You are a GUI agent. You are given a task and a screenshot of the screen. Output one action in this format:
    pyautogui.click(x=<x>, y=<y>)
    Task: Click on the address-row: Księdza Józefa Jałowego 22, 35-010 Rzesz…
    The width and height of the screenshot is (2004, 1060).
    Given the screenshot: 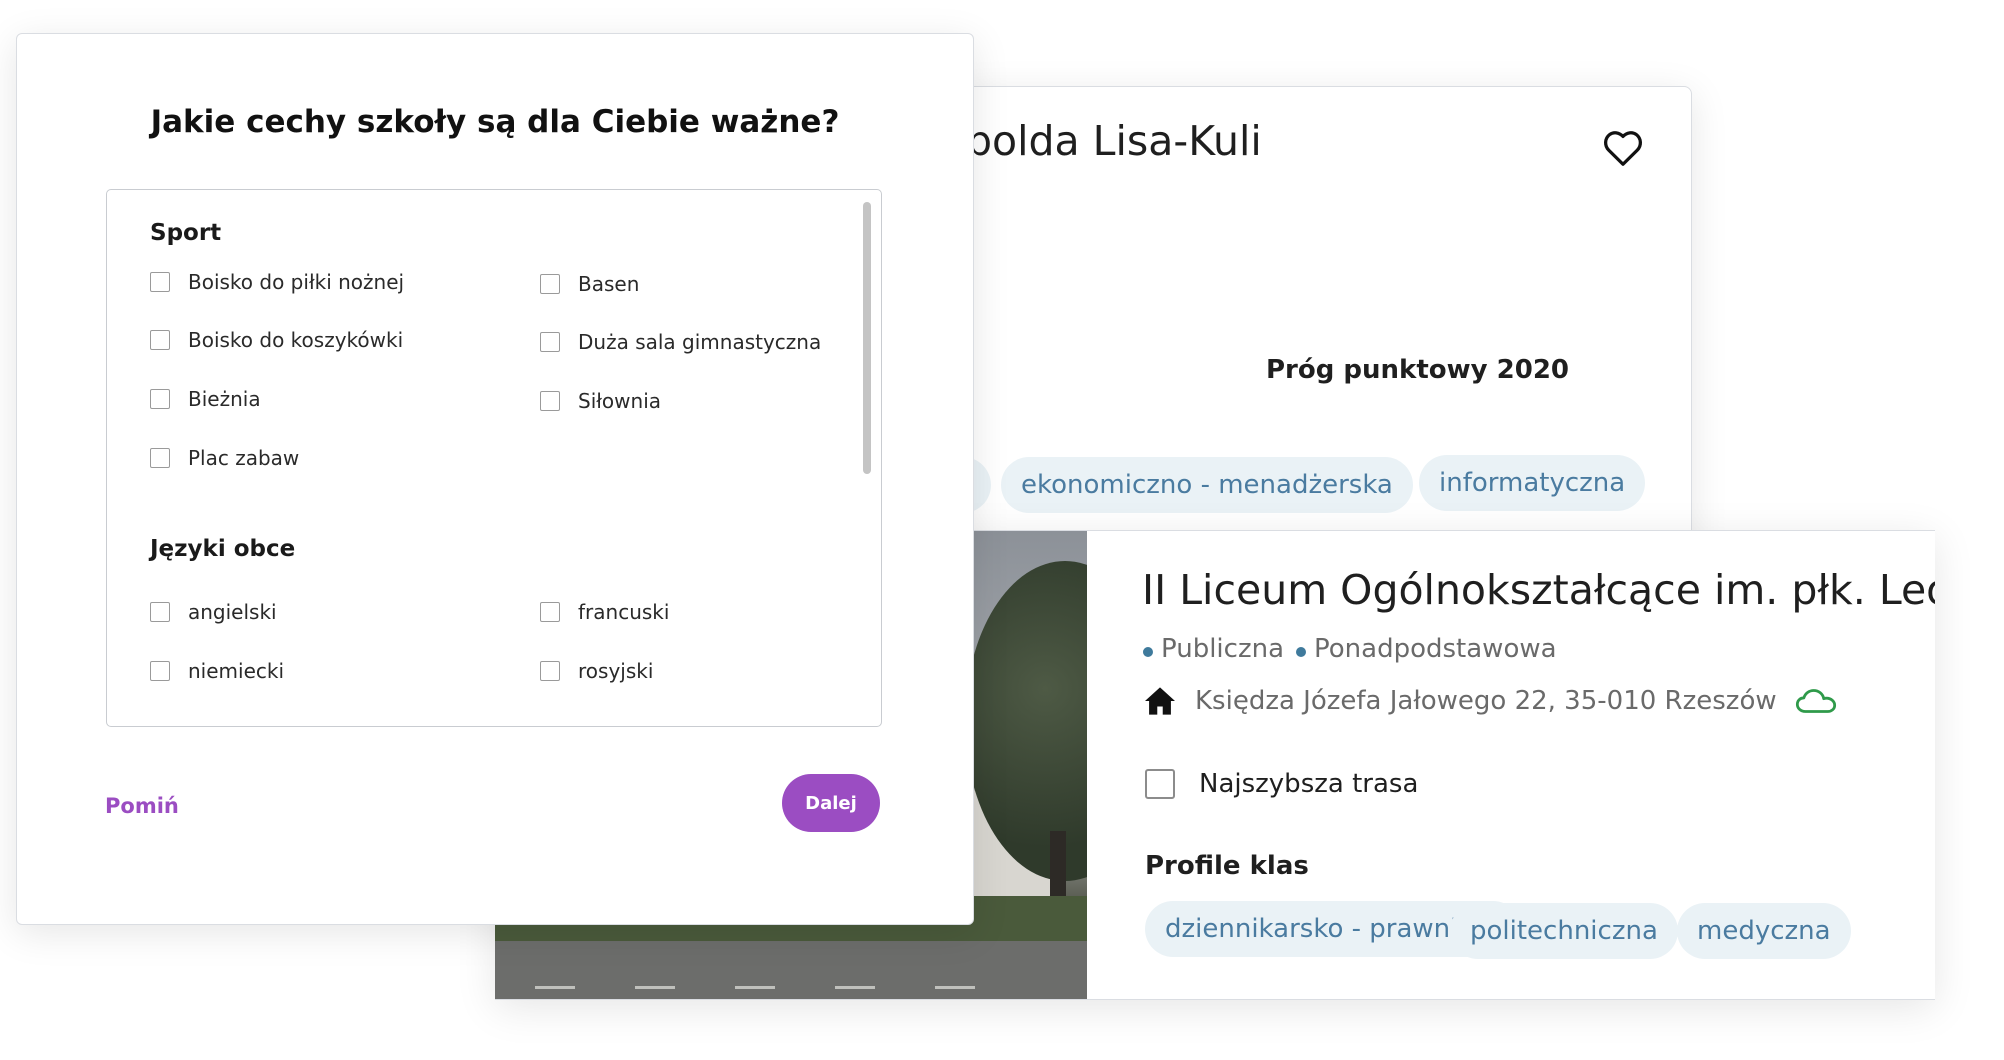 What is the action you would take?
    pyautogui.click(x=1490, y=701)
    